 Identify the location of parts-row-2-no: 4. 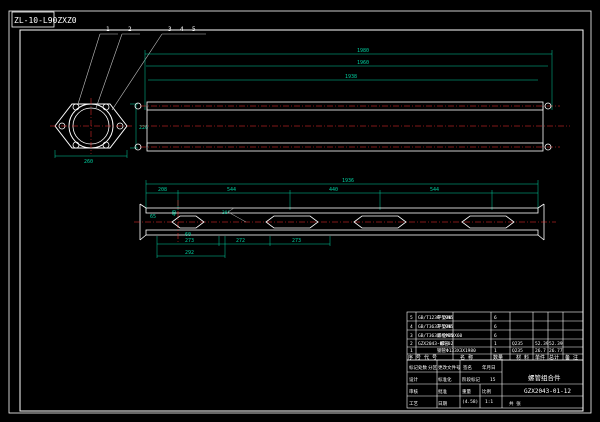
(411, 327).